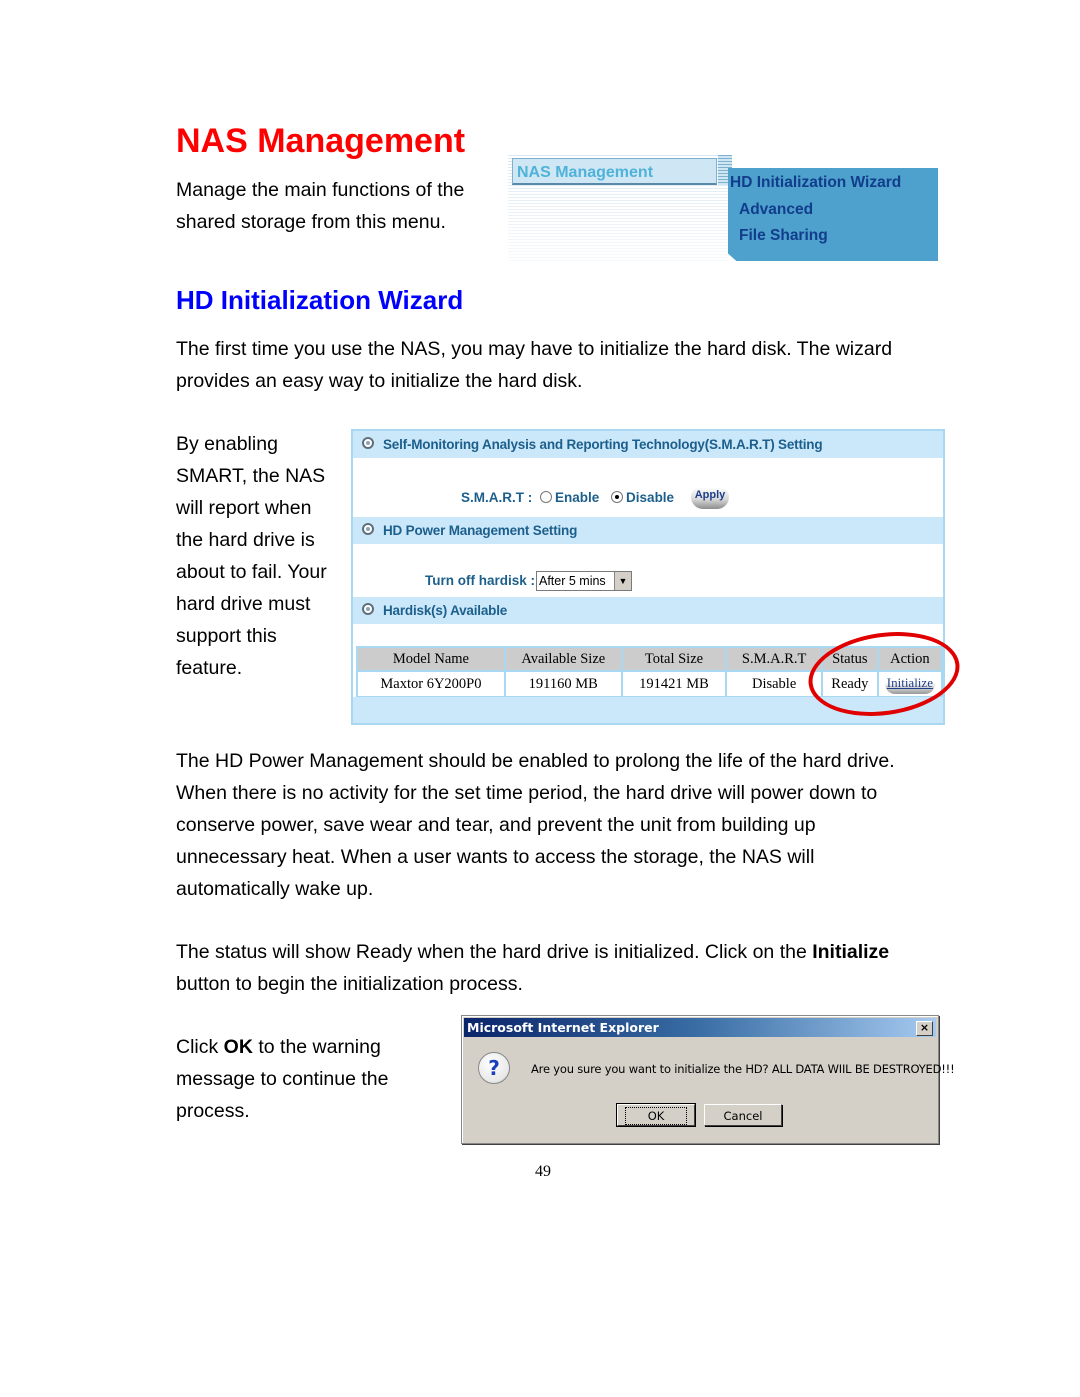 The height and width of the screenshot is (1397, 1080). I want to click on dialog-title: Microsoft Internet Explorer, so click(563, 1027).